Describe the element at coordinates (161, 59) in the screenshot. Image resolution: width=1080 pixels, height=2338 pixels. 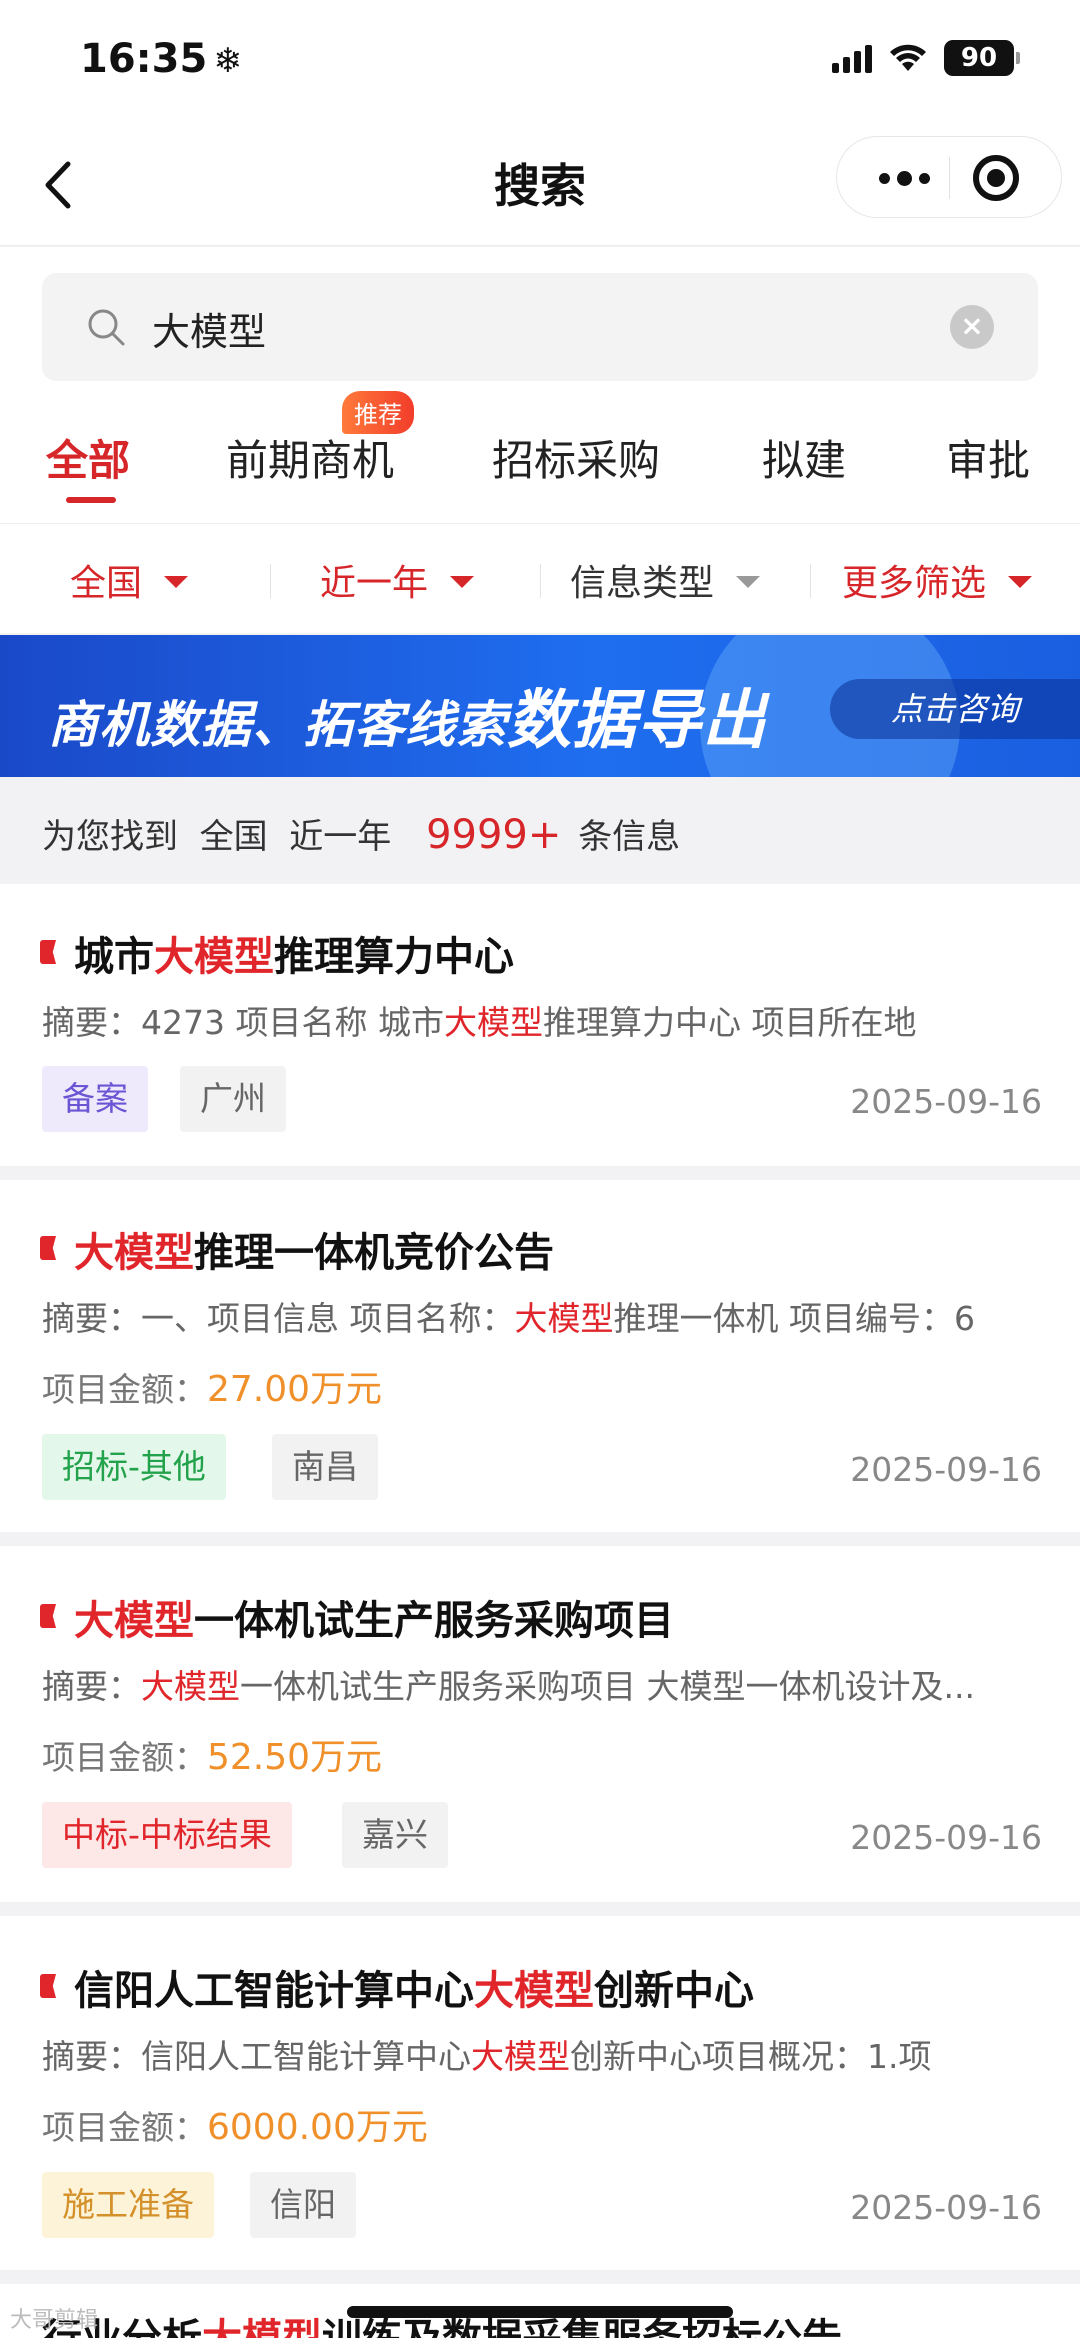
I see `status-time: 16:35 ❄` at that location.